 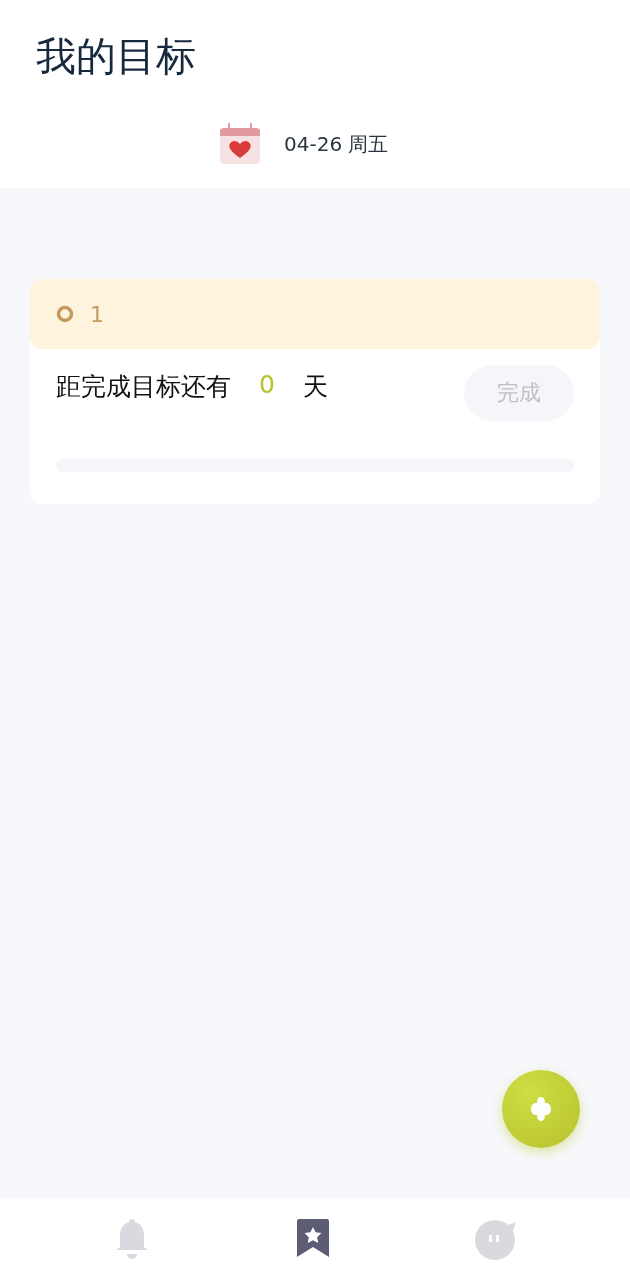 What do you see at coordinates (240, 144) in the screenshot?
I see `calendar-heart-icon` at bounding box center [240, 144].